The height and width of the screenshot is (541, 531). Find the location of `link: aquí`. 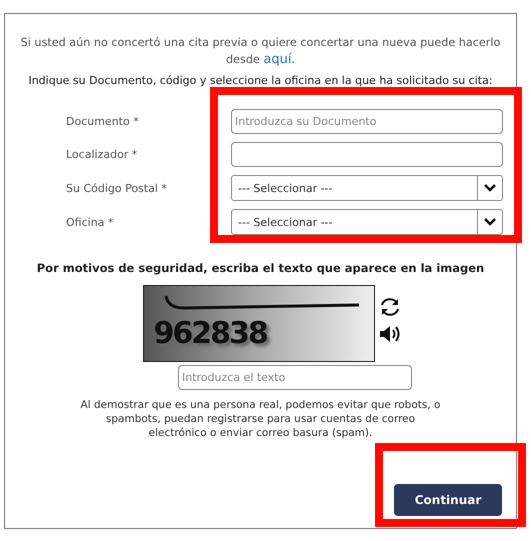

link: aquí is located at coordinates (277, 59).